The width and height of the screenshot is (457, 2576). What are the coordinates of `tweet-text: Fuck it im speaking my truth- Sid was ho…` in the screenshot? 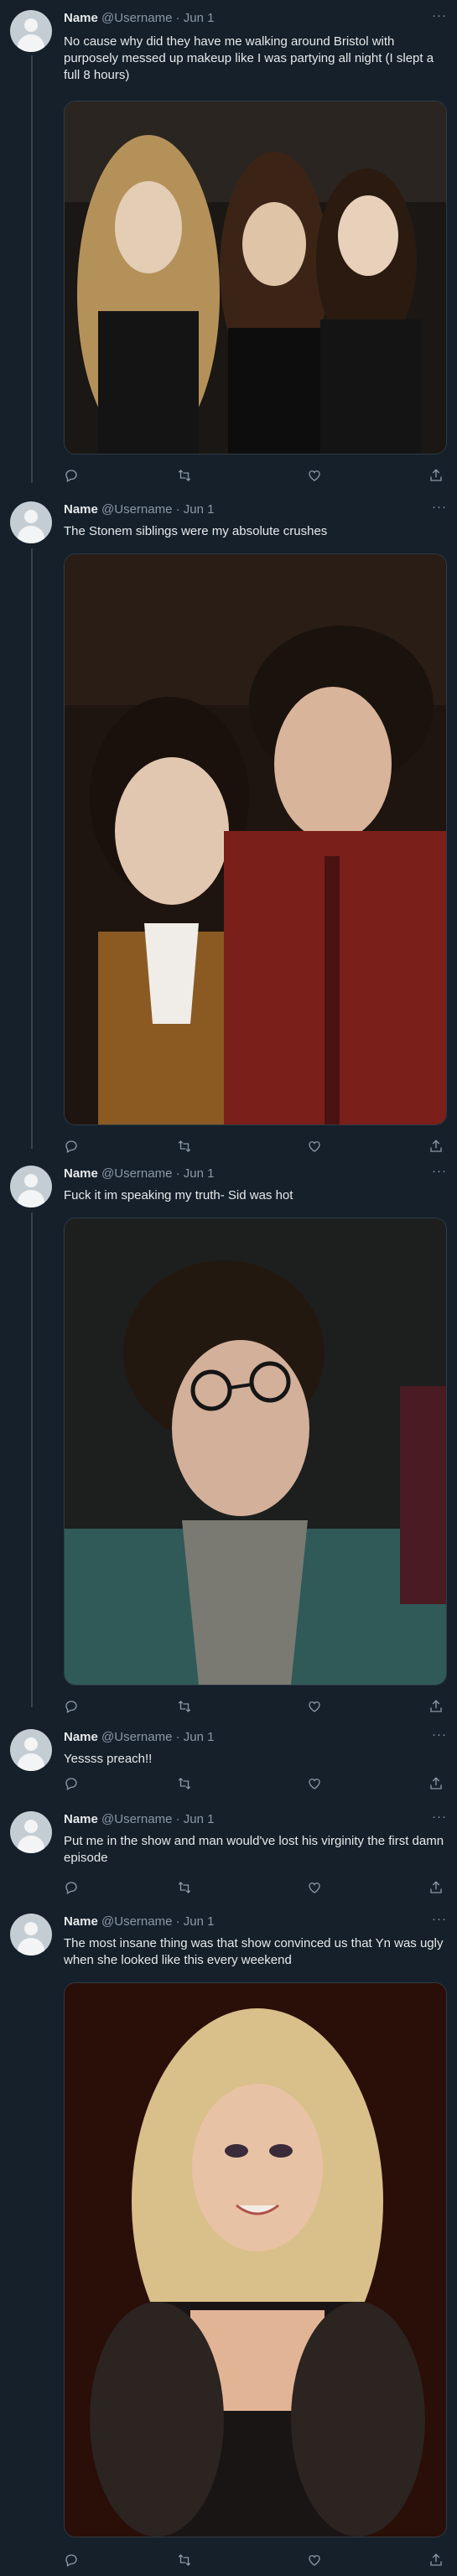 It's located at (178, 1195).